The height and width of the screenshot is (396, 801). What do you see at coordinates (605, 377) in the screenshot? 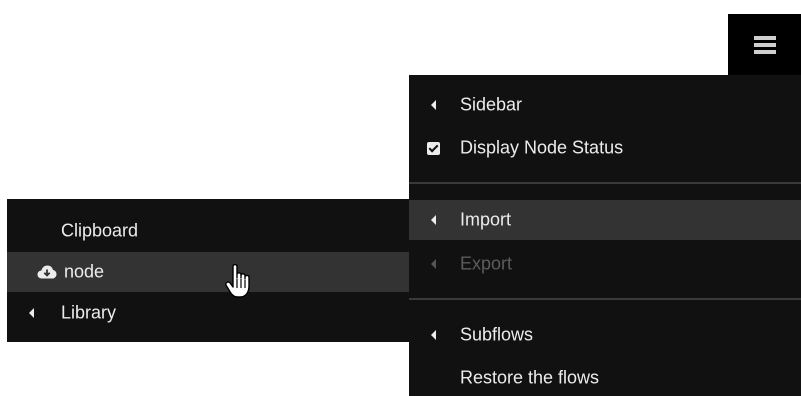
I see `menu-item-restore-flows: Restore the flows` at bounding box center [605, 377].